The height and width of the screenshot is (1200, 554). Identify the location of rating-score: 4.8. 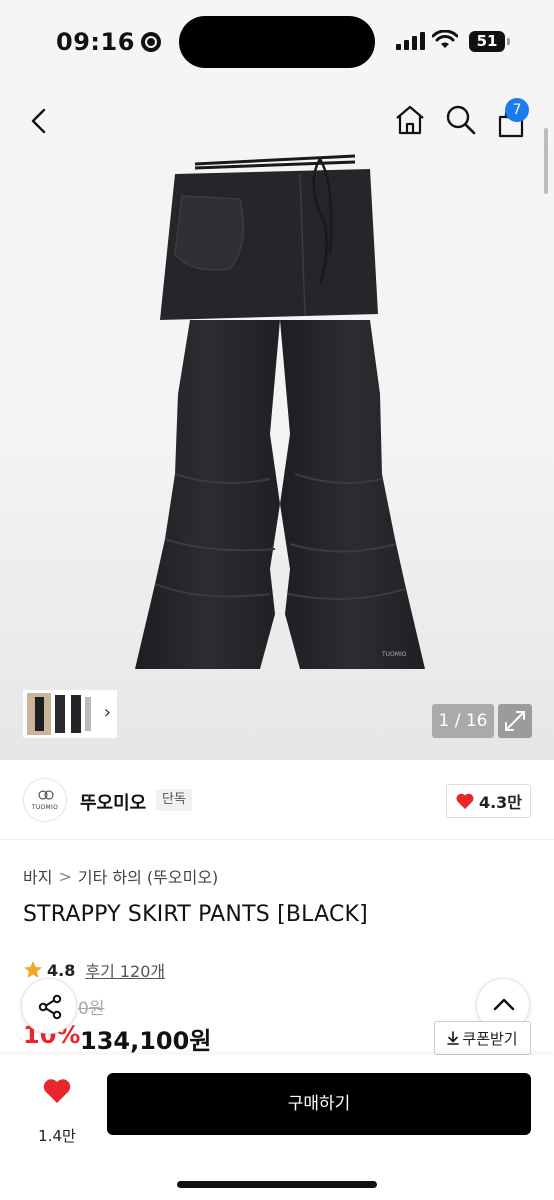
(61, 970).